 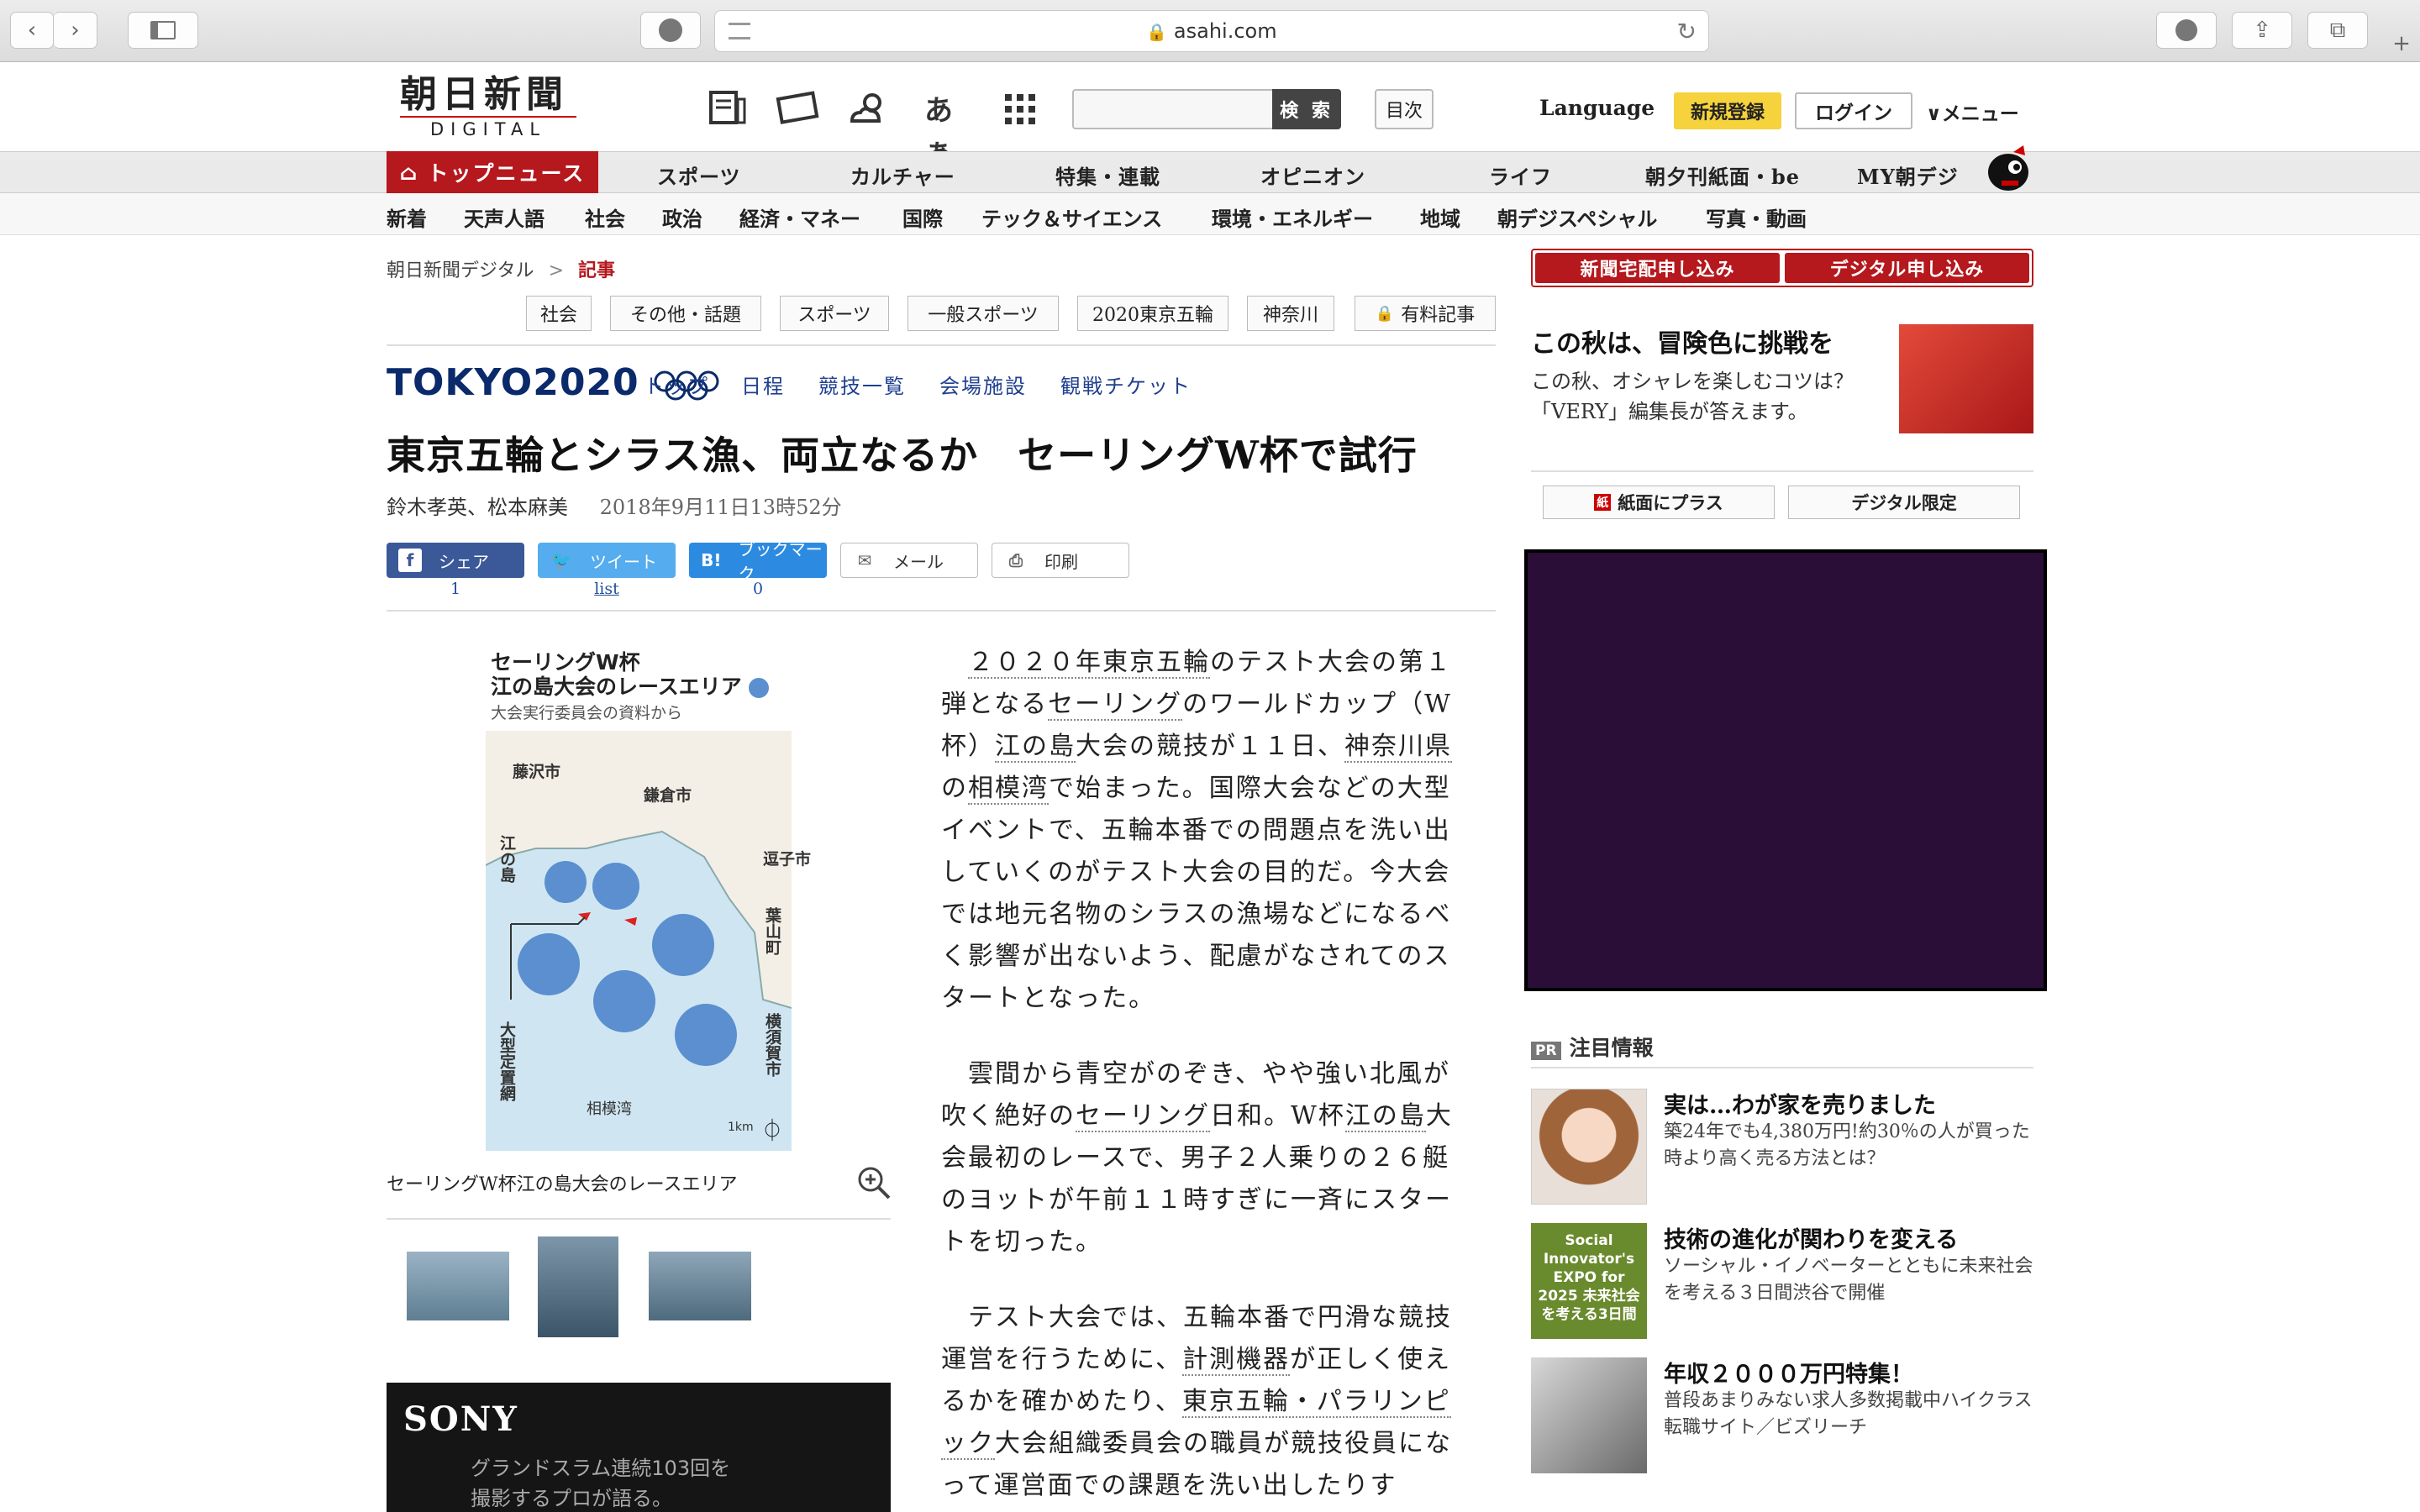 What do you see at coordinates (1107, 175) in the screenshot?
I see `nav-features: 特集・連載` at bounding box center [1107, 175].